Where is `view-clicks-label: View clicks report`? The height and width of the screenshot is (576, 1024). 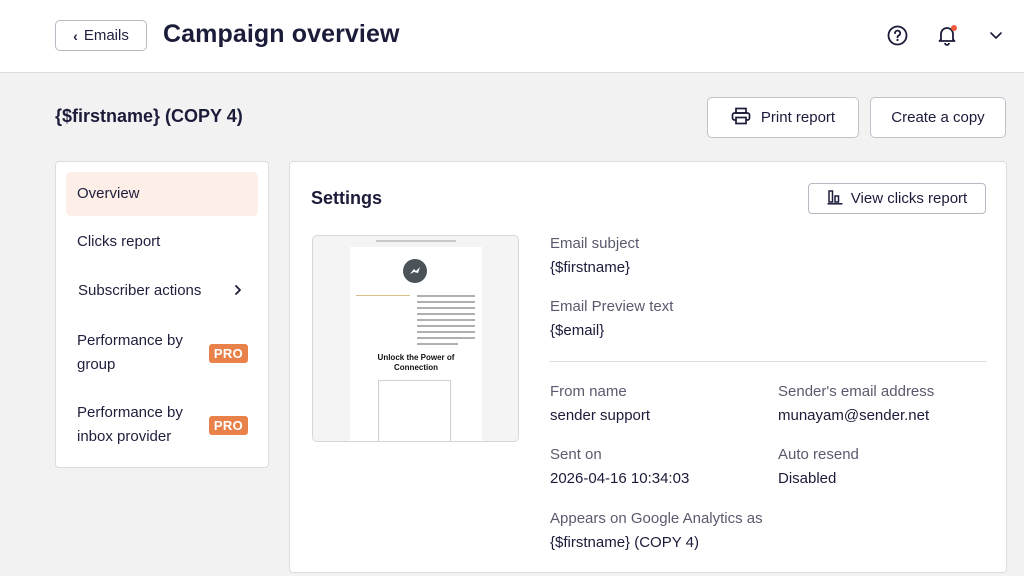
view-clicks-label: View clicks report is located at coordinates (909, 198).